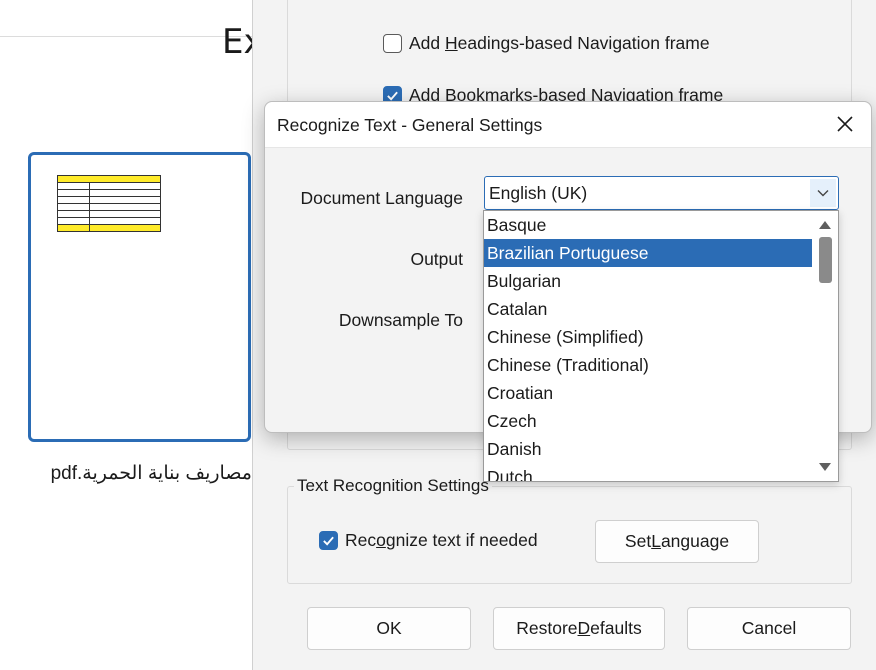 The height and width of the screenshot is (670, 876). What do you see at coordinates (389, 628) in the screenshot?
I see `ok-button: OK` at bounding box center [389, 628].